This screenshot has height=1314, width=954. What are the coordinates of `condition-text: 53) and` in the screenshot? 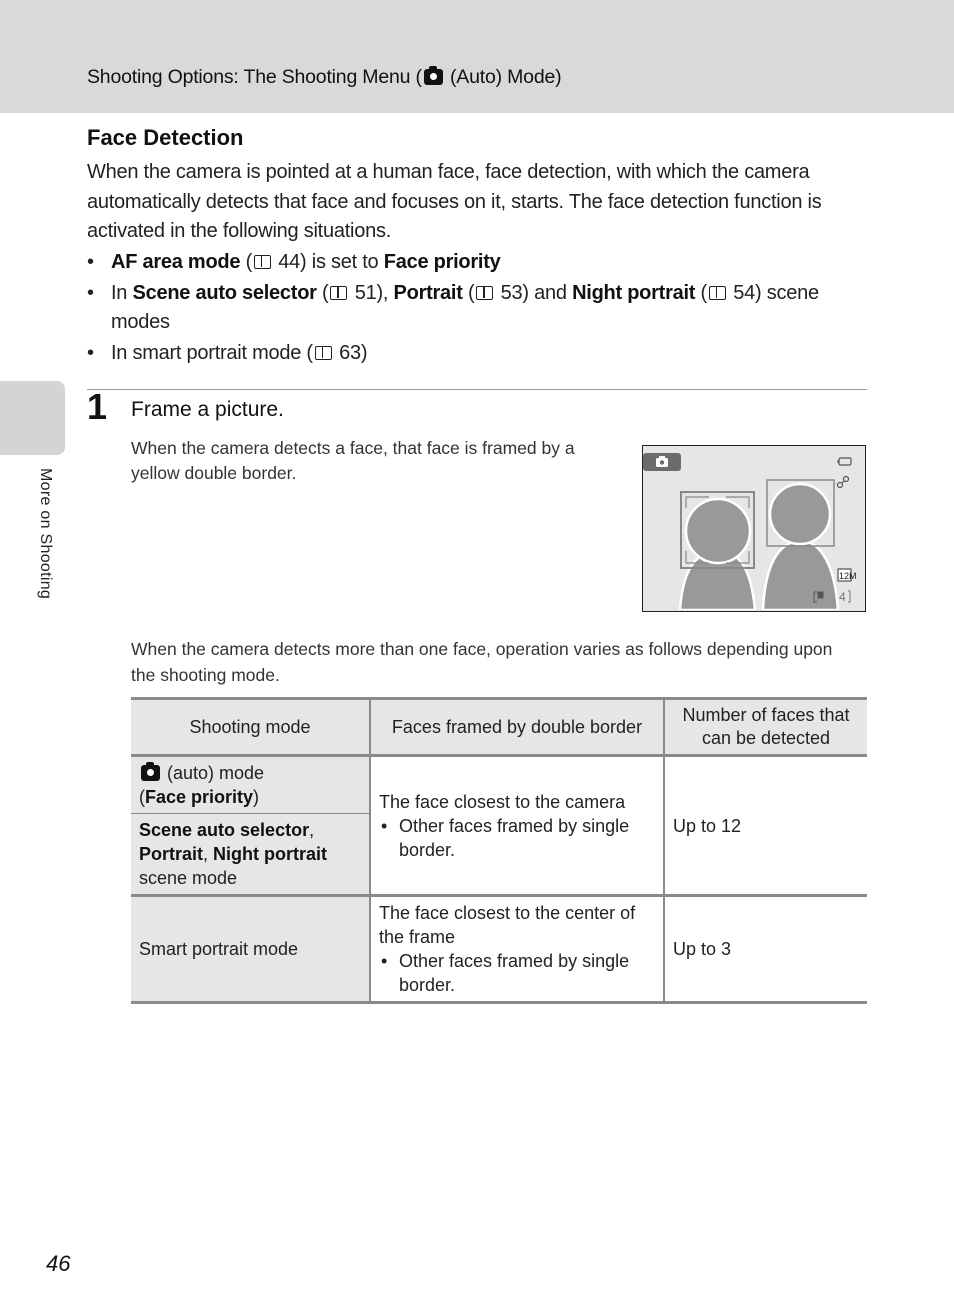 It's located at (534, 293).